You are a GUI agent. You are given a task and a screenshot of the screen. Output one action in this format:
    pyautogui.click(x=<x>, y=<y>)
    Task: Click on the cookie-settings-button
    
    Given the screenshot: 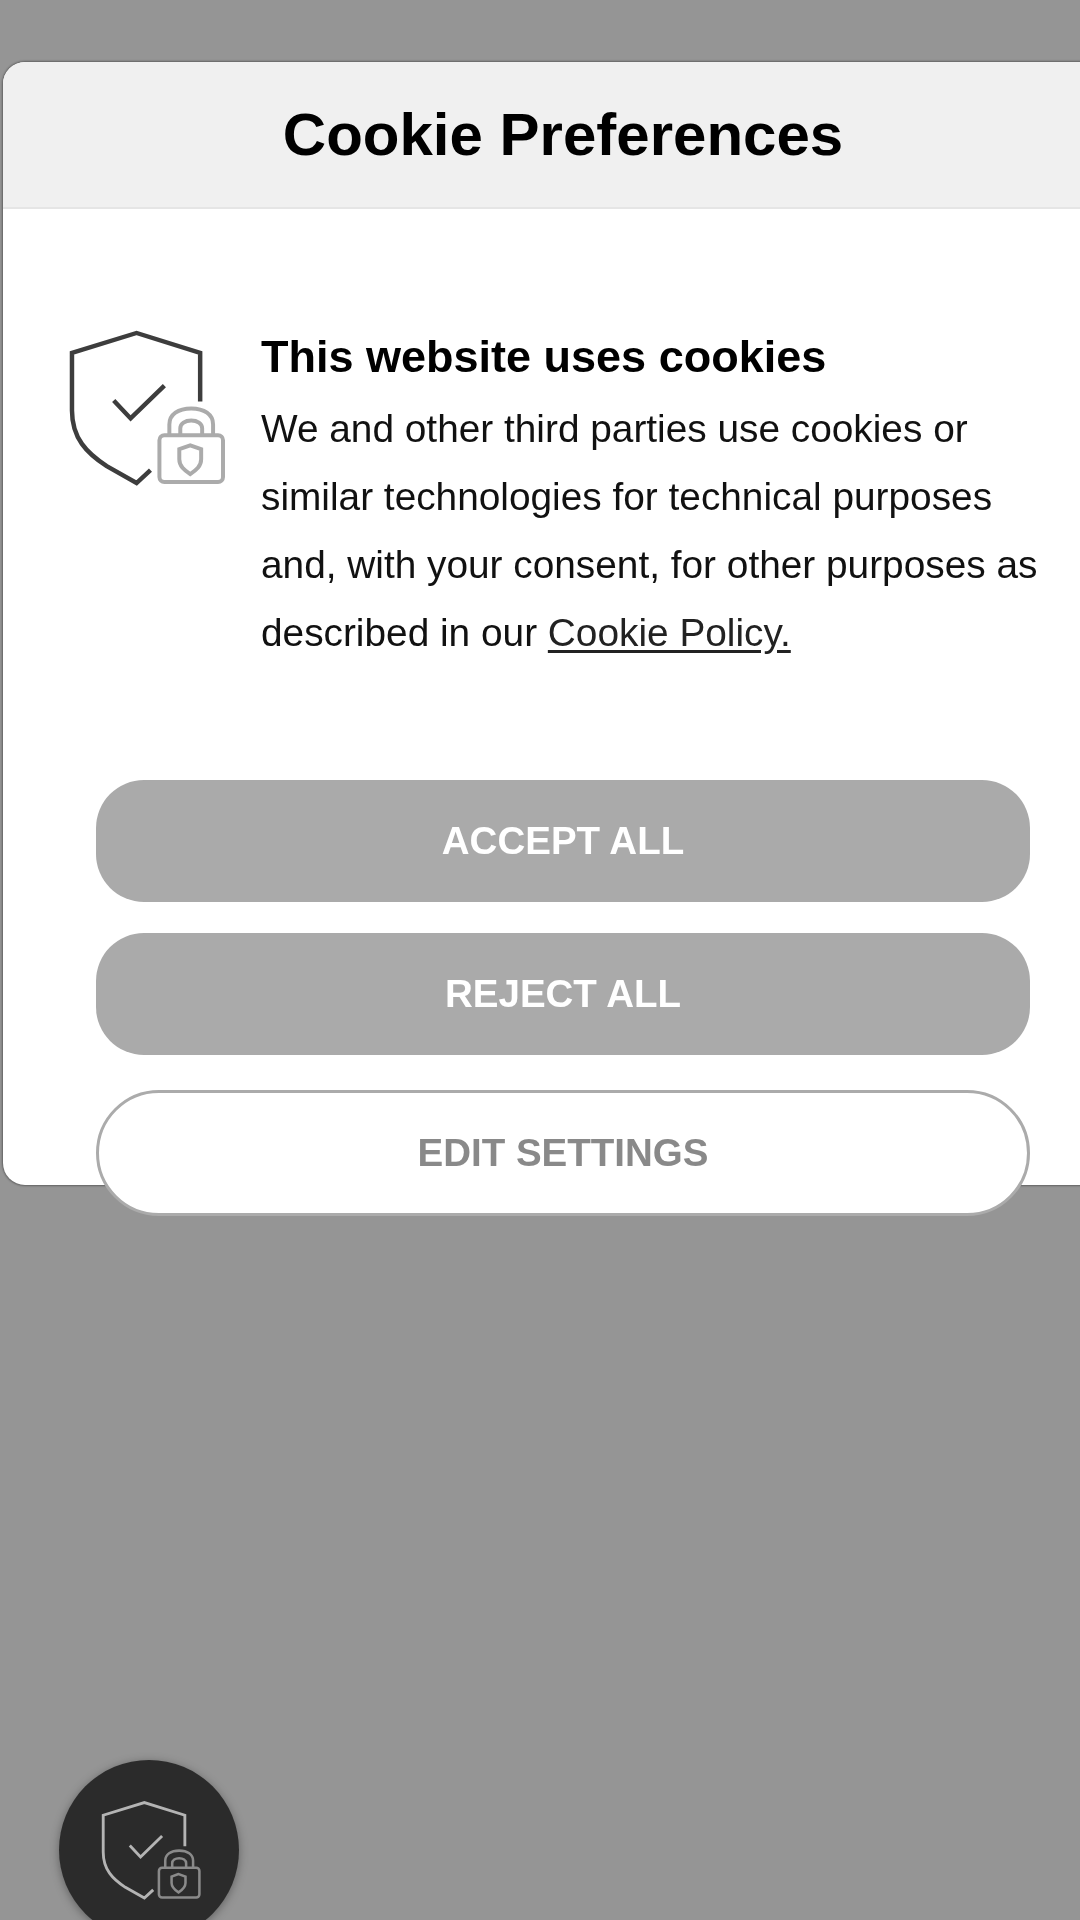 What is the action you would take?
    pyautogui.click(x=149, y=1840)
    